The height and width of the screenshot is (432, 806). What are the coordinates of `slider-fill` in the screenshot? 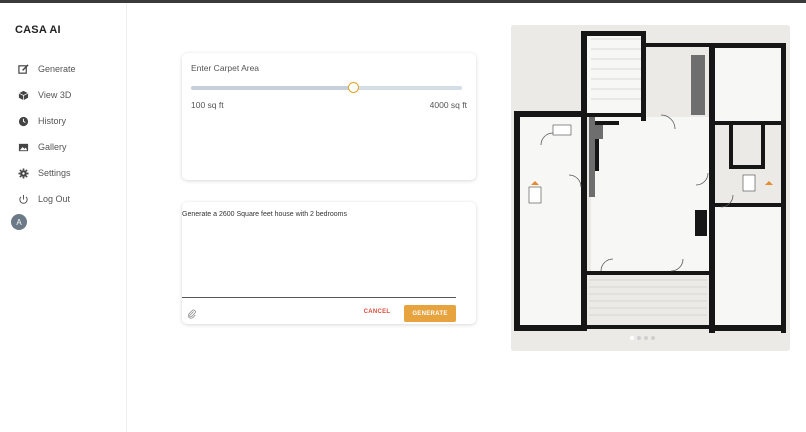 It's located at (272, 88).